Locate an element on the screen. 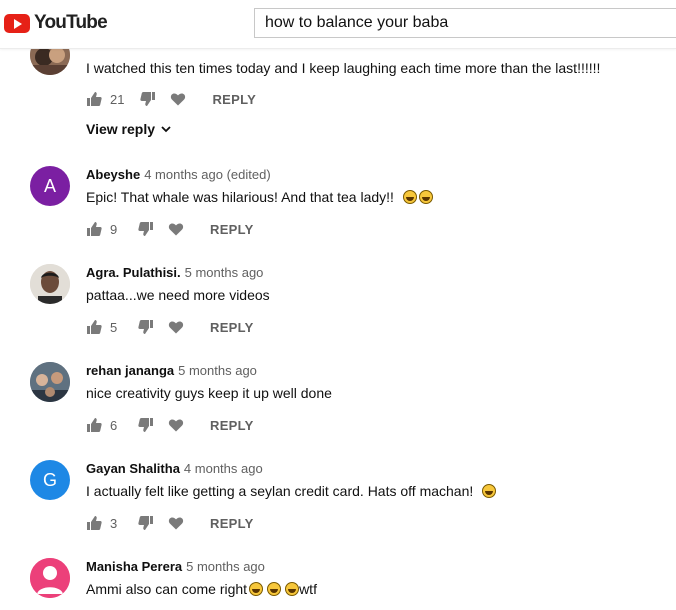 The height and width of the screenshot is (610, 676). view-reply-button: View reply is located at coordinates (128, 129).